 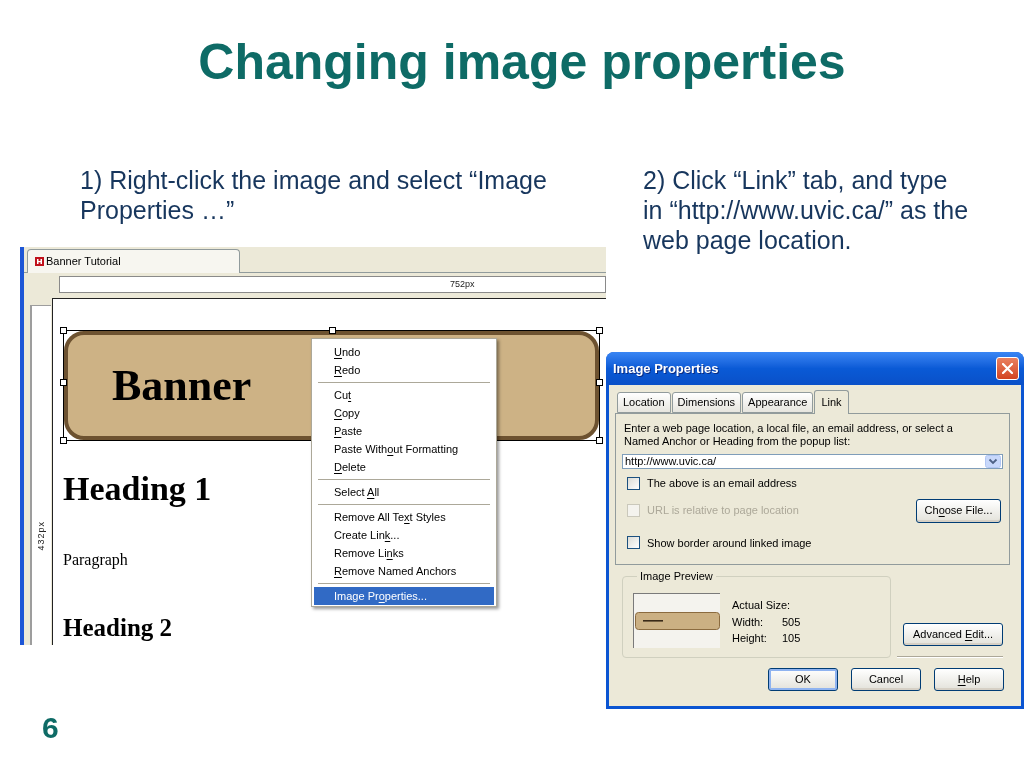 I want to click on heading-text: Heading 1, so click(x=137, y=489).